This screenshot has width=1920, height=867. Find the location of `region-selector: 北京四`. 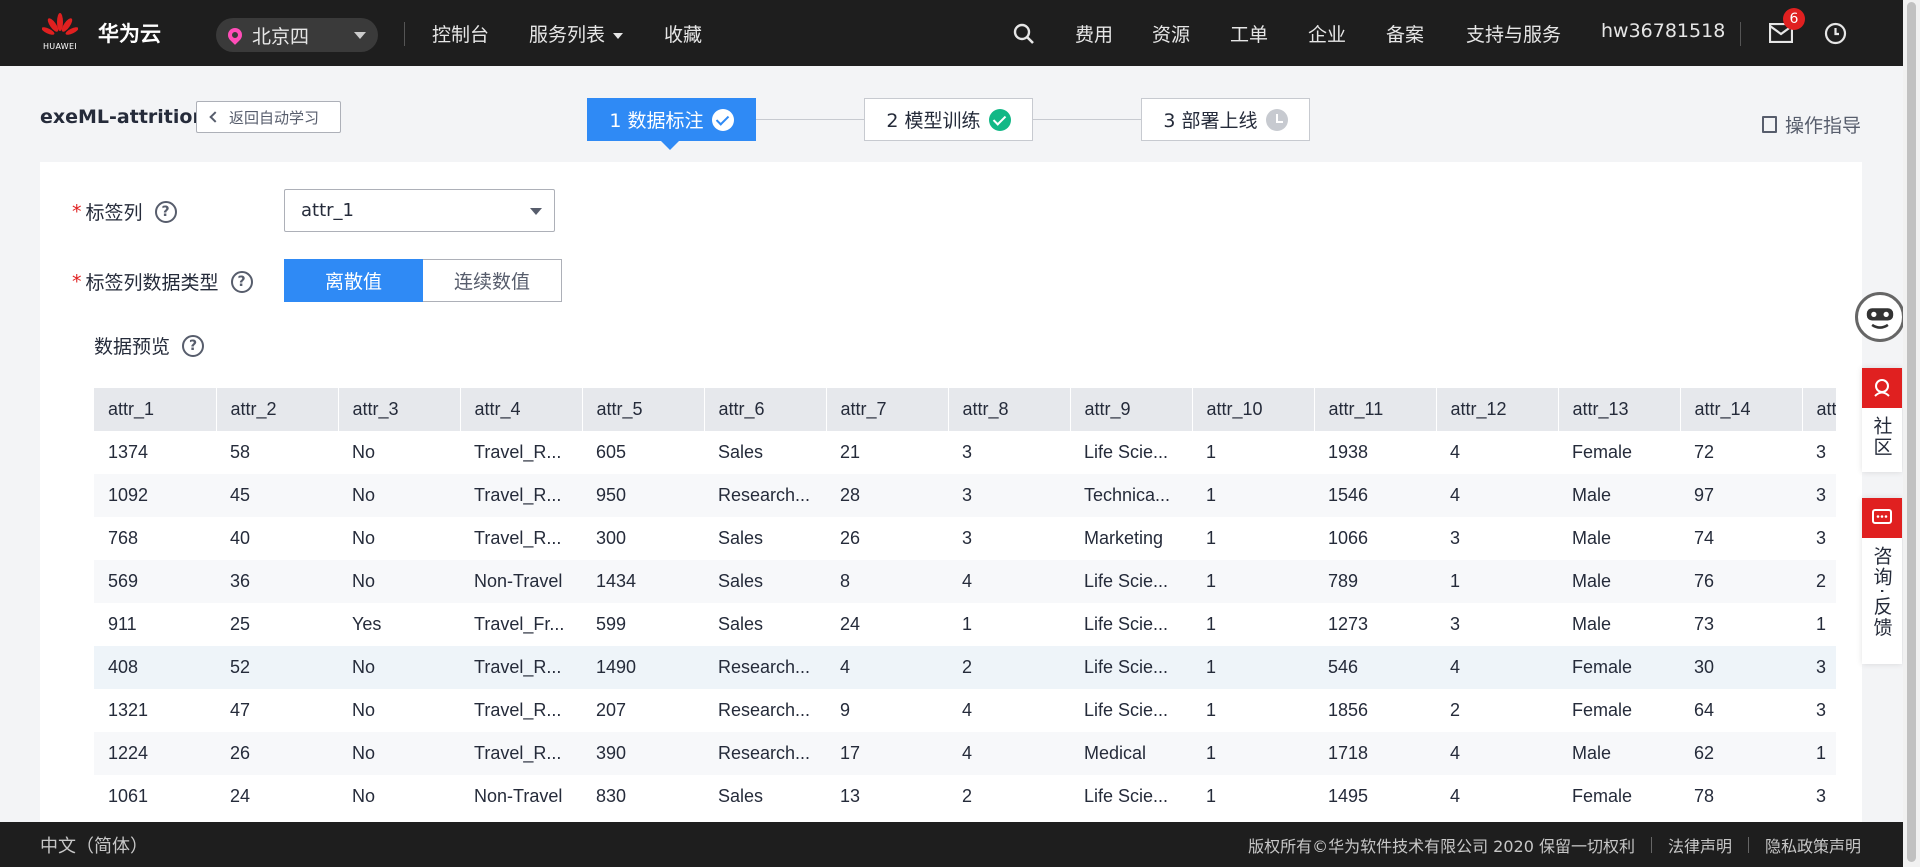

region-selector: 北京四 is located at coordinates (297, 35).